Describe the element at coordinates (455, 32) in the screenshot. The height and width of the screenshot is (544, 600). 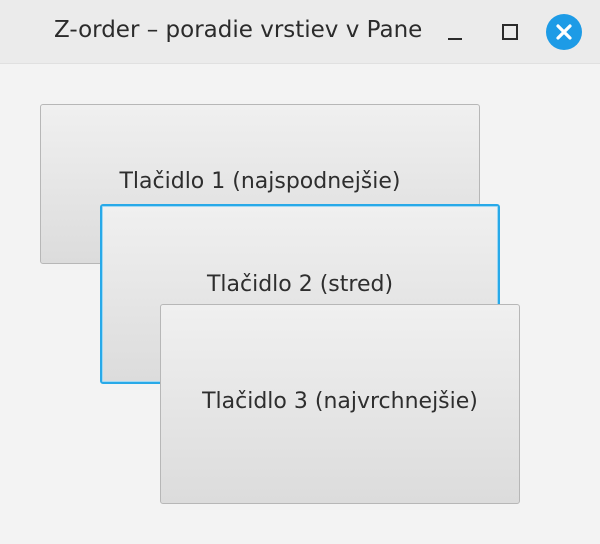
I see `minimize-button` at that location.